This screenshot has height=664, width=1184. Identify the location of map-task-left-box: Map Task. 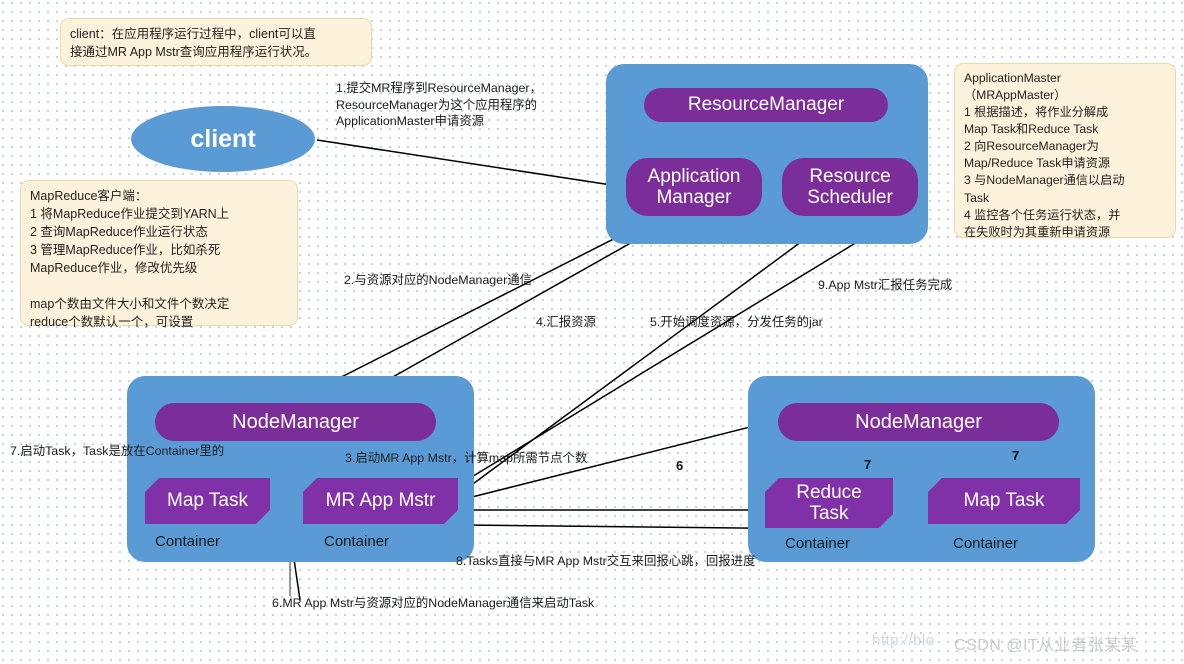
(207, 501).